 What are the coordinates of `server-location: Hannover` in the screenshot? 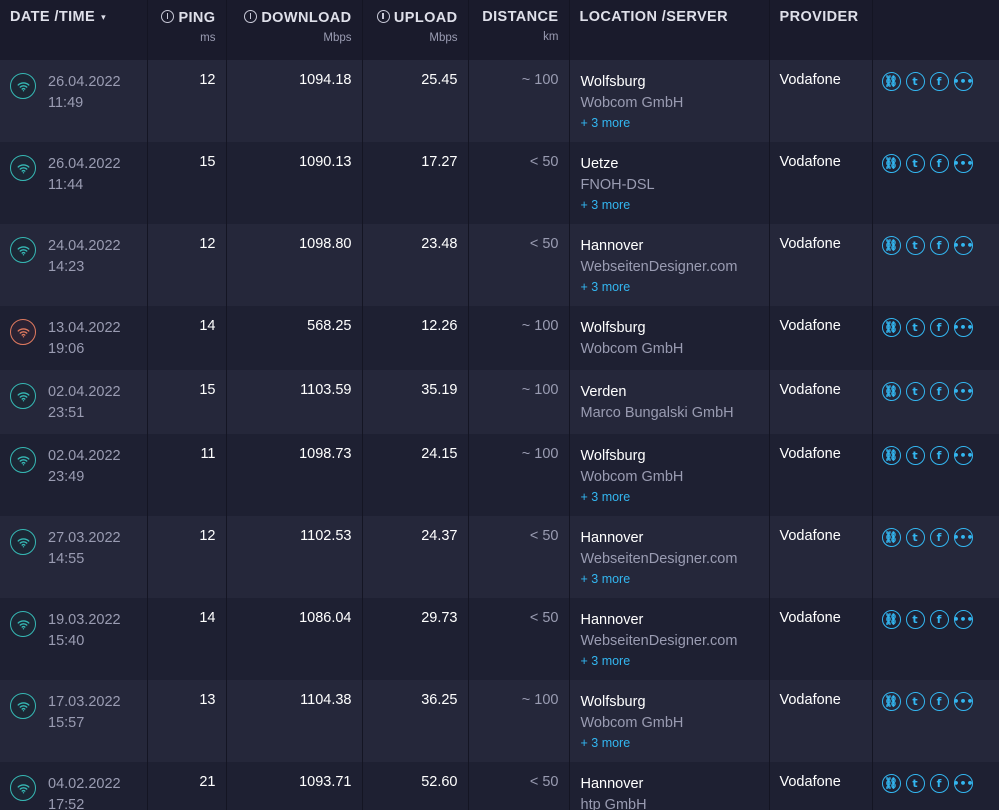 It's located at (612, 784).